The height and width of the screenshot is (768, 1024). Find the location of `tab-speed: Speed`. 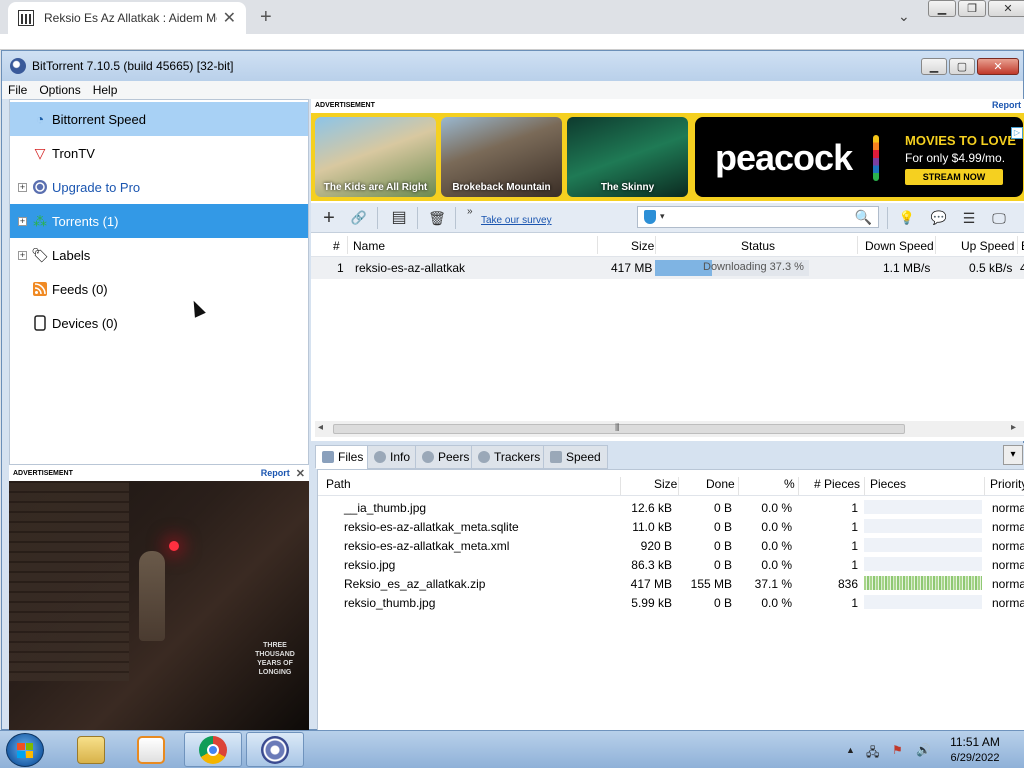

tab-speed: Speed is located at coordinates (575, 457).